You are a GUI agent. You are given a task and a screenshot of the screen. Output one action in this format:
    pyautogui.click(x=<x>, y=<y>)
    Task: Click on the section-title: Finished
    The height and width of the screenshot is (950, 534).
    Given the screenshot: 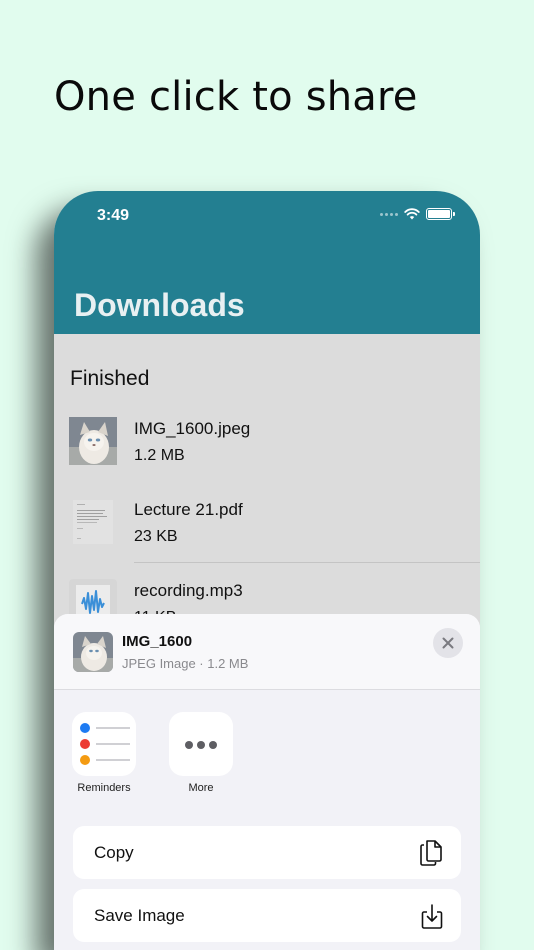 What is the action you would take?
    pyautogui.click(x=110, y=378)
    